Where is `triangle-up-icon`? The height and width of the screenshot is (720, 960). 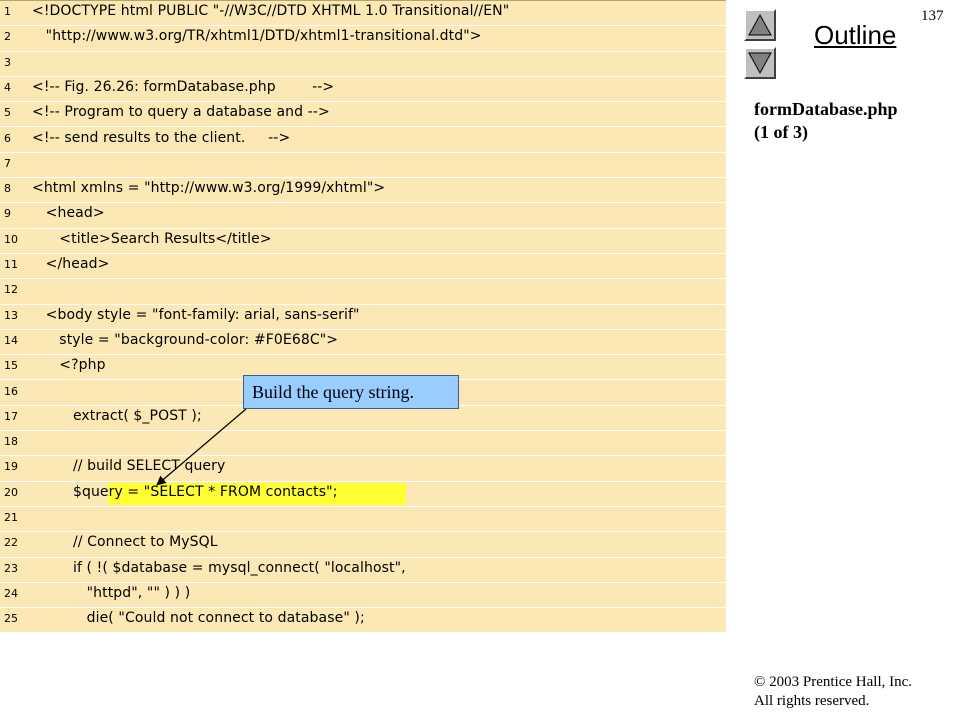 triangle-up-icon is located at coordinates (760, 24).